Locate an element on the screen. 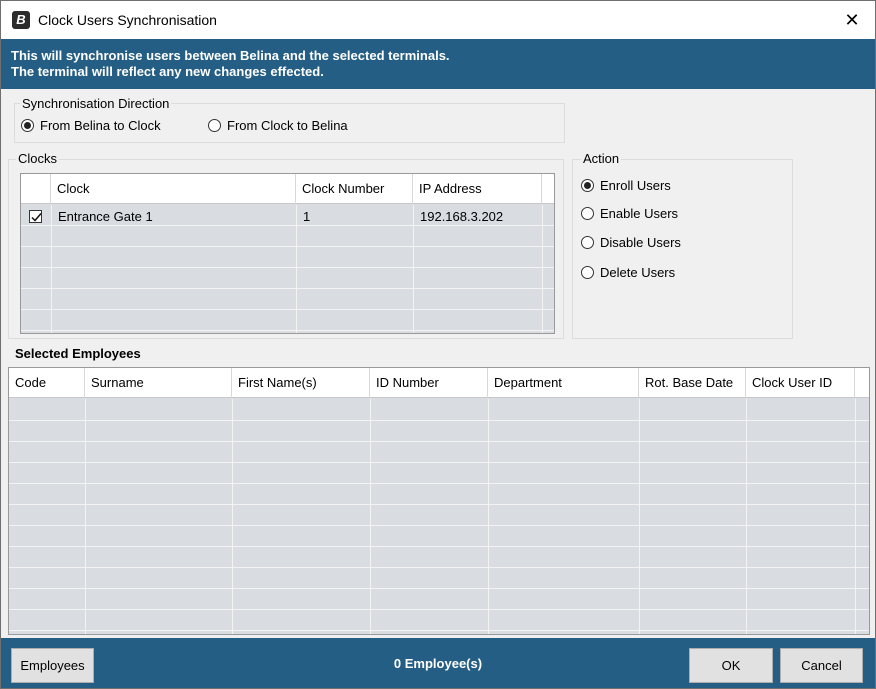  col-header-first-names: First Name(s) is located at coordinates (301, 383).